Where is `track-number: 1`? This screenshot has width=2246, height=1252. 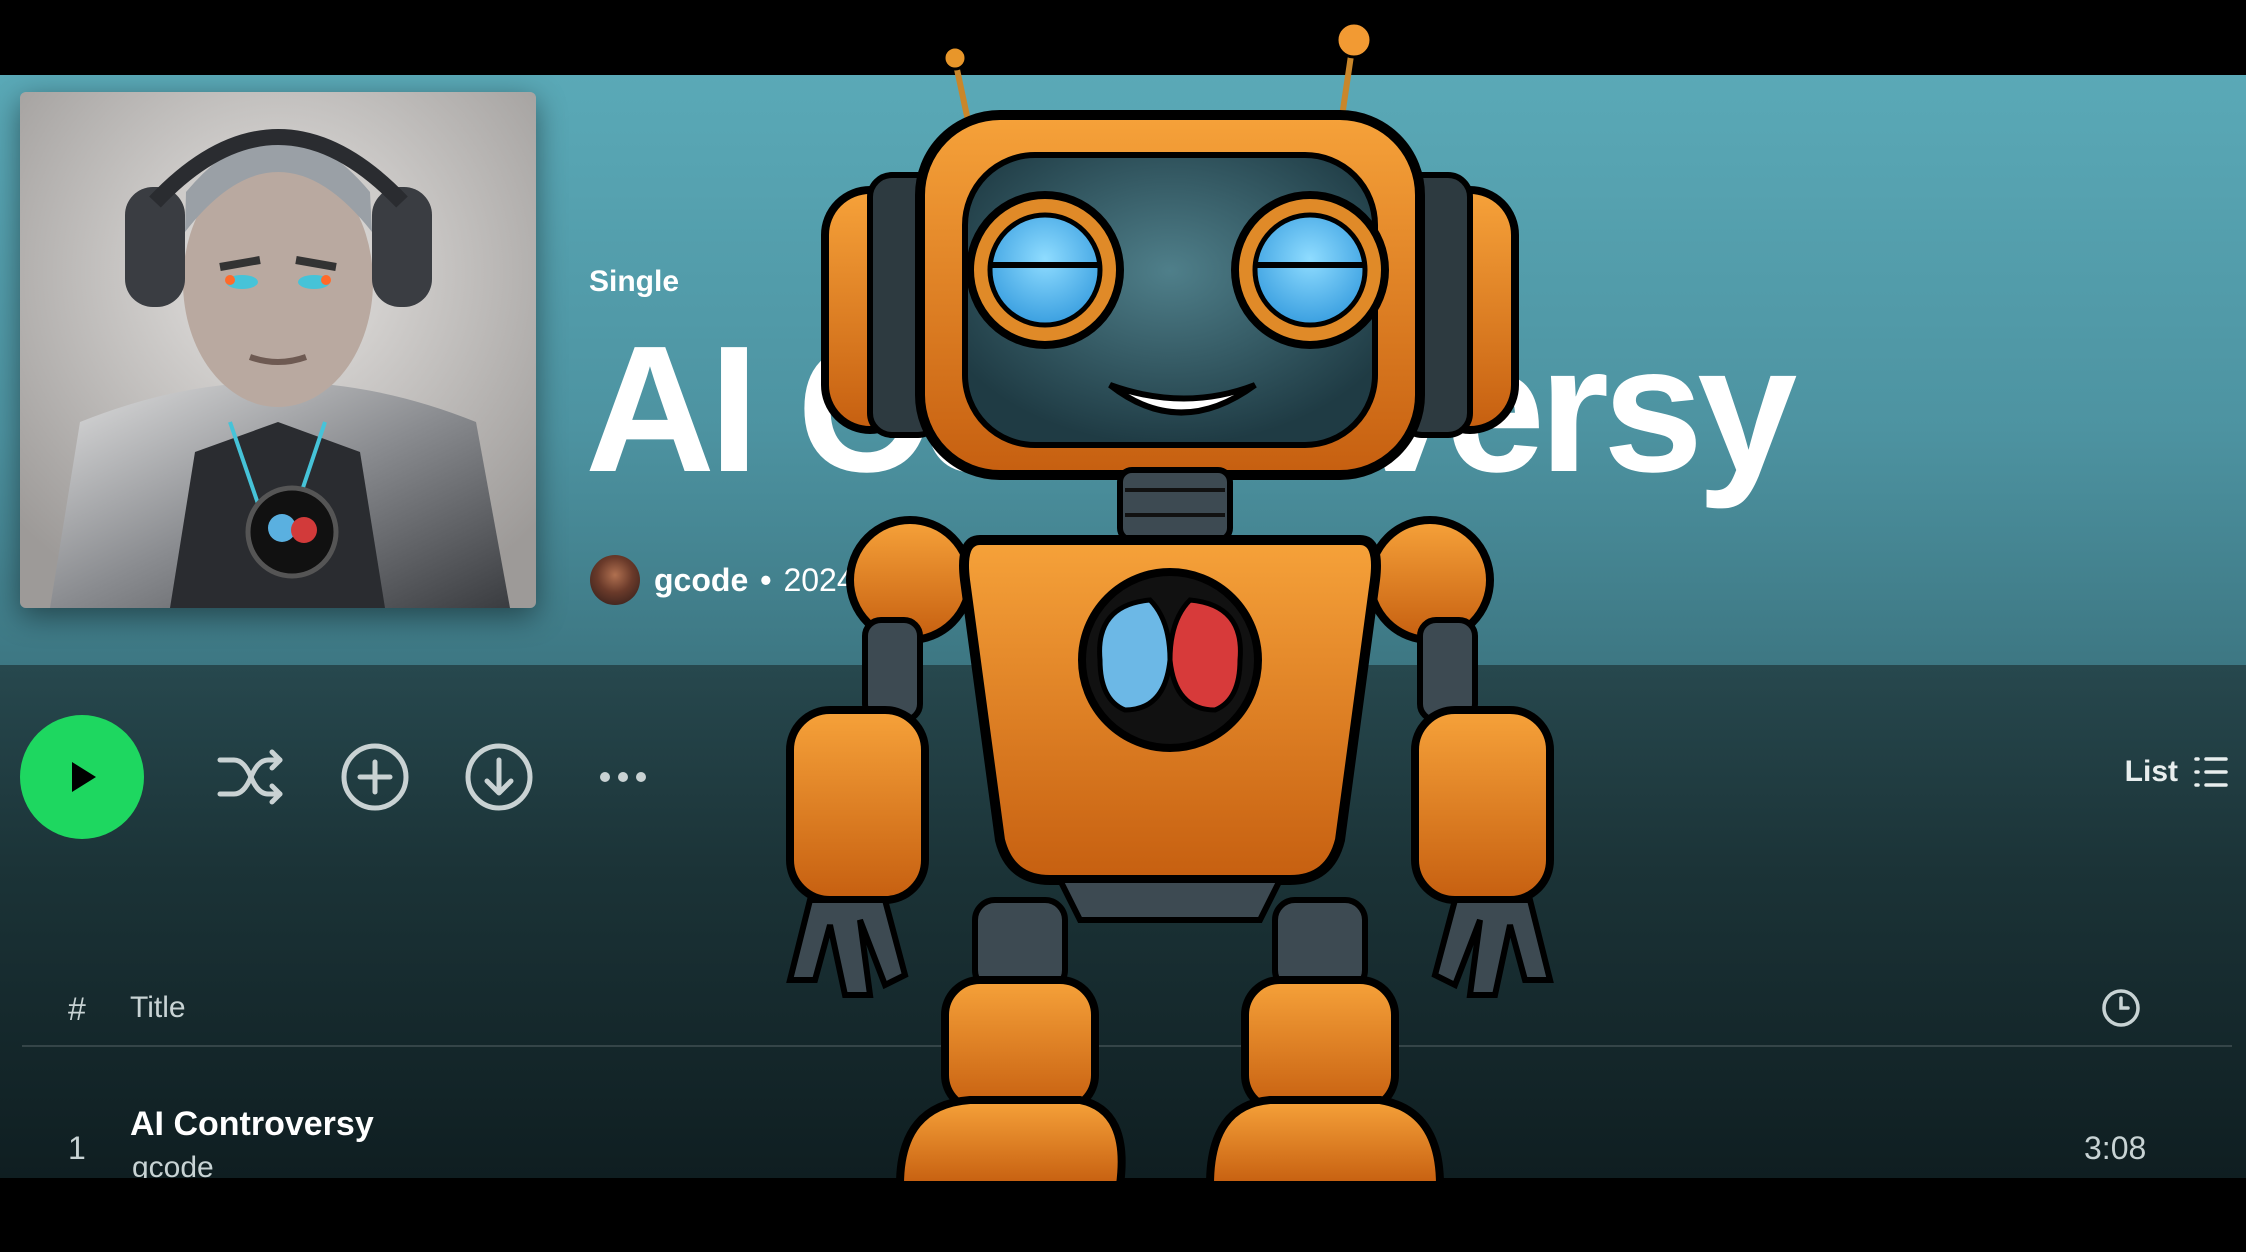
track-number: 1 is located at coordinates (77, 1148).